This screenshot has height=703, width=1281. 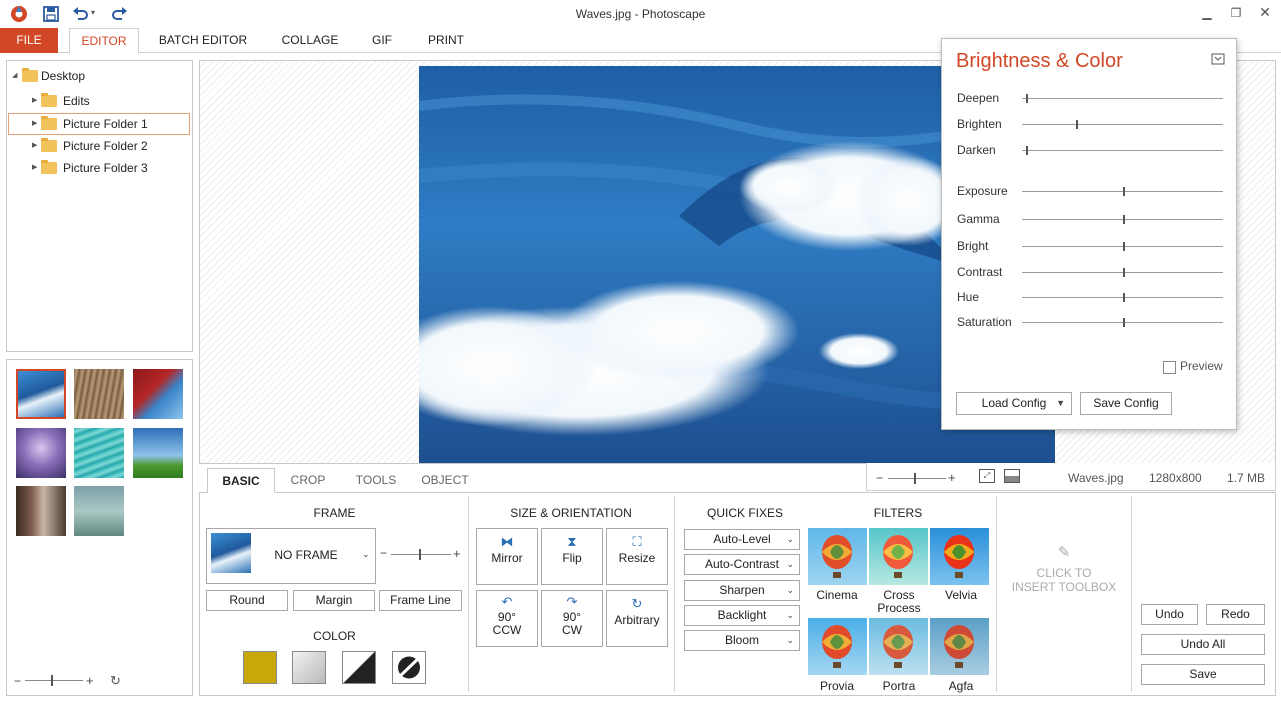 I want to click on tree-item-picture-folder-1: ▶ Picture Folder 1, so click(x=99, y=124).